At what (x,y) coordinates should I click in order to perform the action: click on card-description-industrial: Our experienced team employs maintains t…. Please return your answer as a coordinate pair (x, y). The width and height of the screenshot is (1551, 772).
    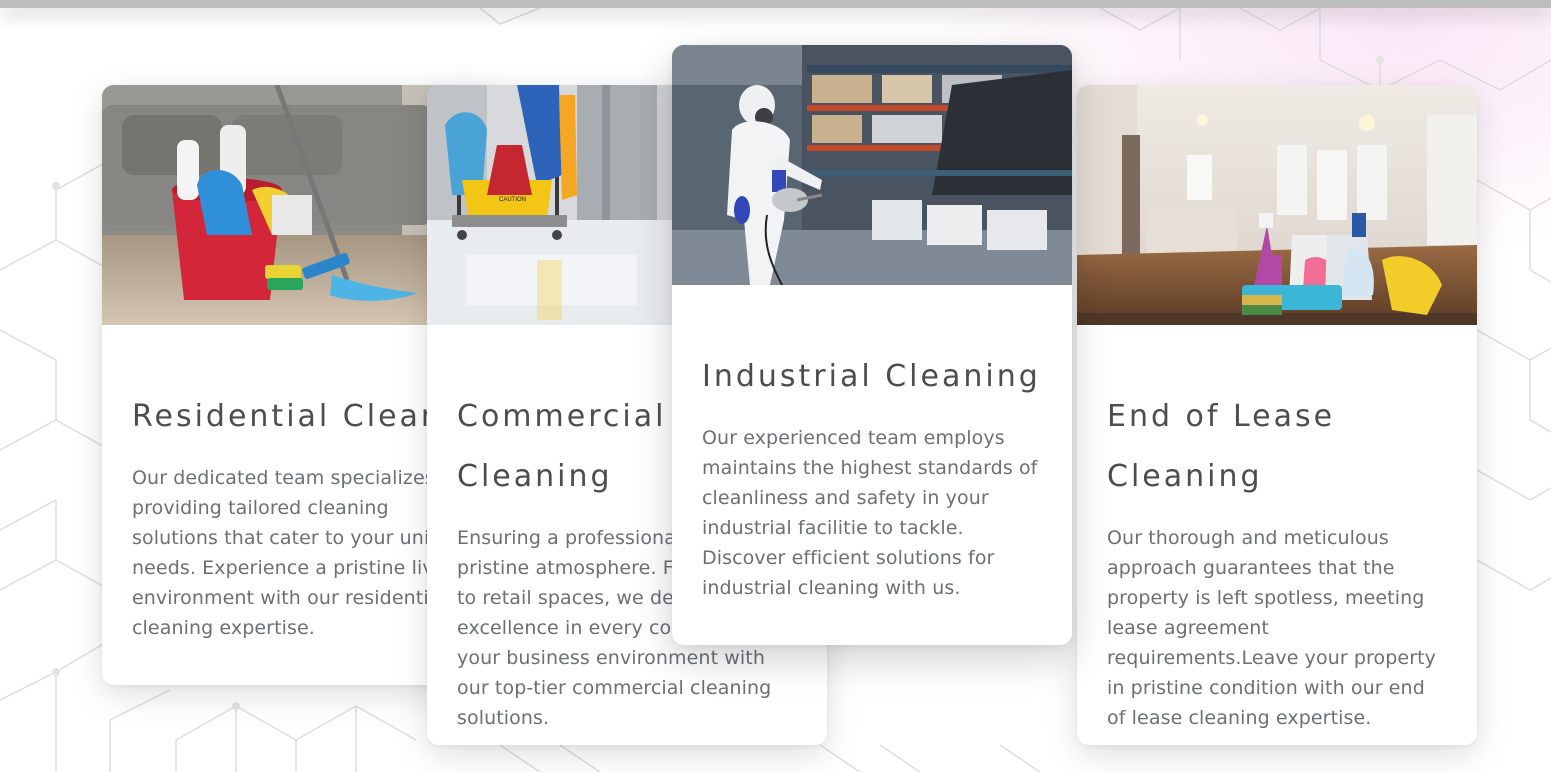
    Looking at the image, I should click on (870, 513).